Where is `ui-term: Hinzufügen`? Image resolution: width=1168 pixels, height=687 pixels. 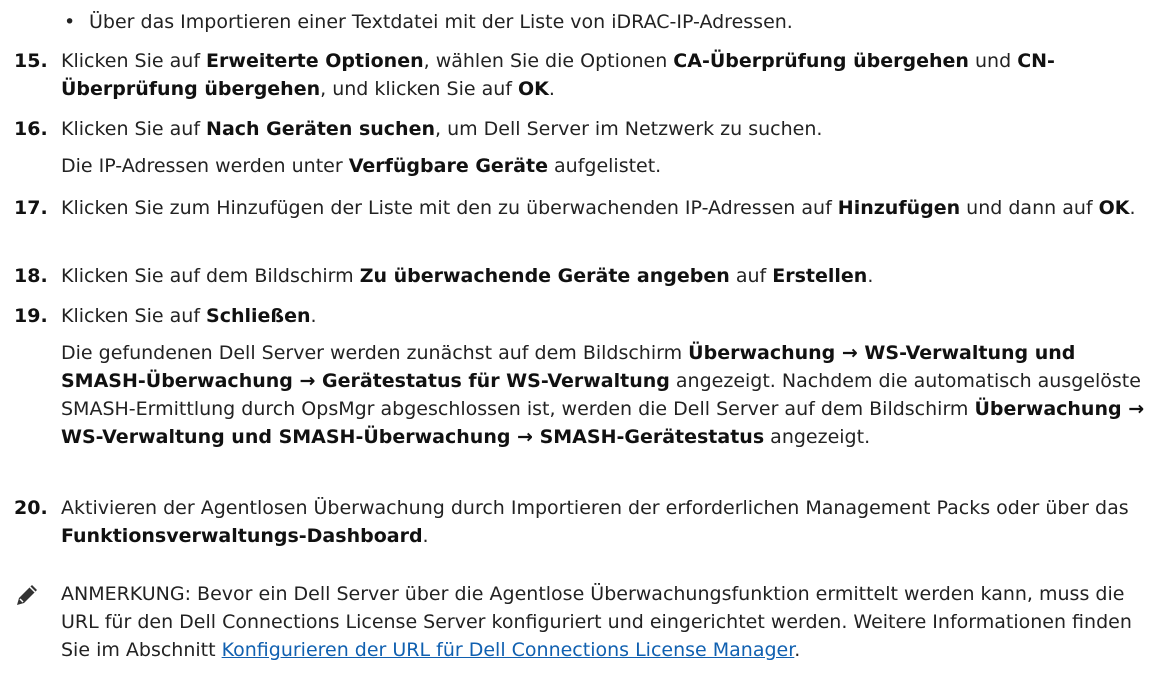
ui-term: Hinzufügen is located at coordinates (899, 208).